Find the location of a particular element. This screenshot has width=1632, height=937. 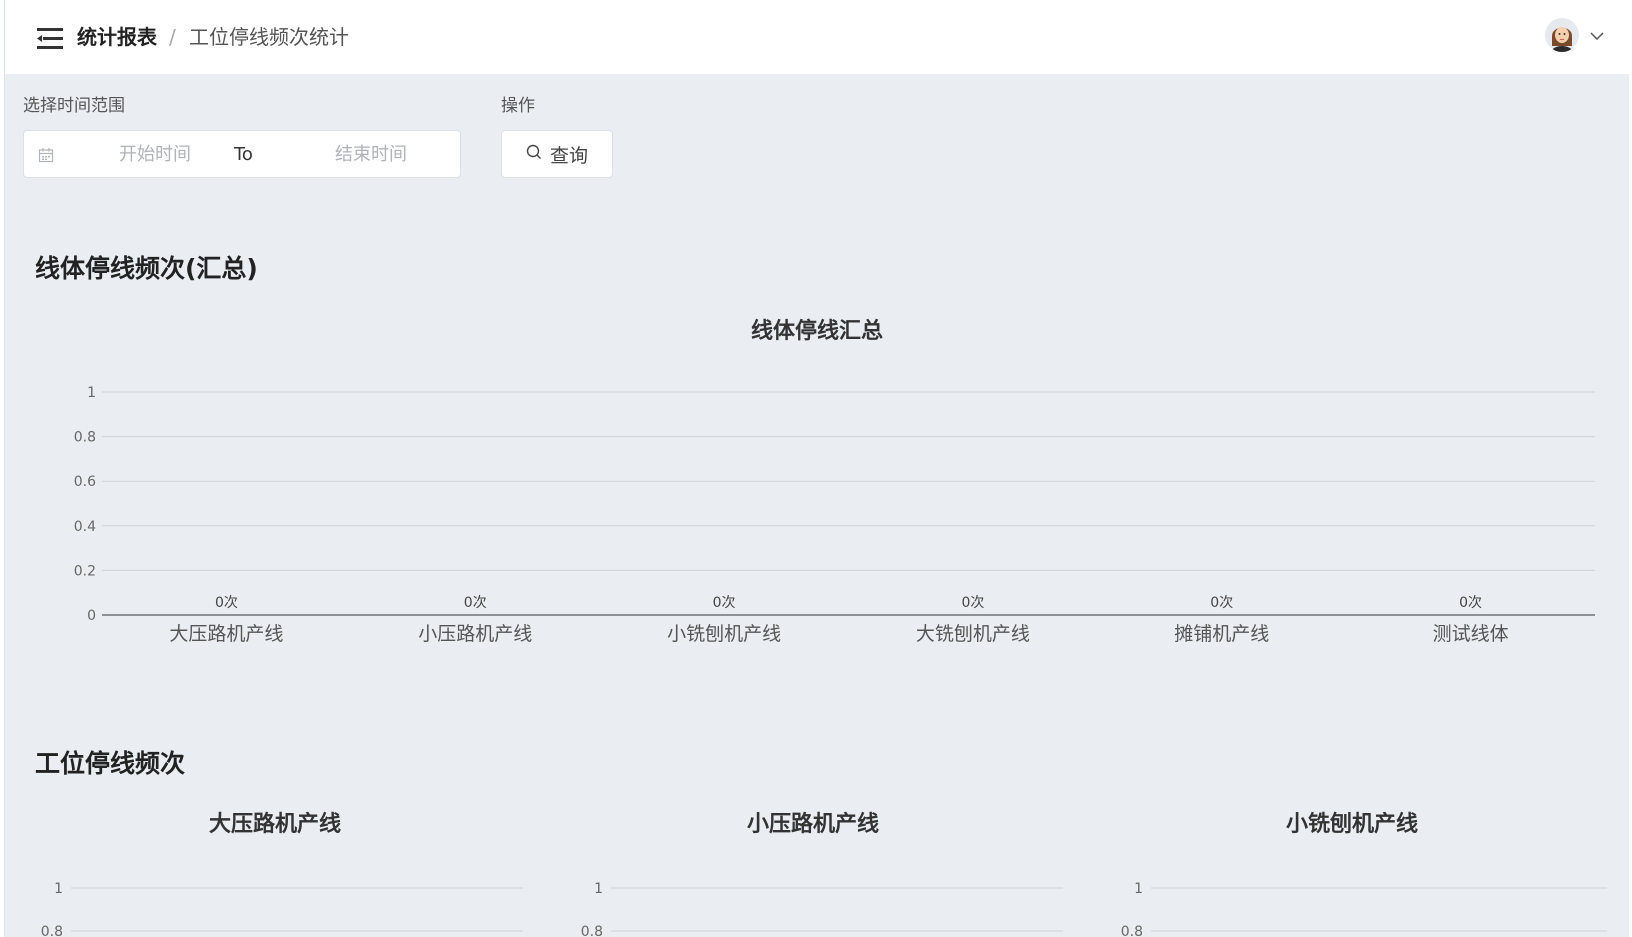

summary-chart-title: 线体停线汇总 is located at coordinates (816, 331).